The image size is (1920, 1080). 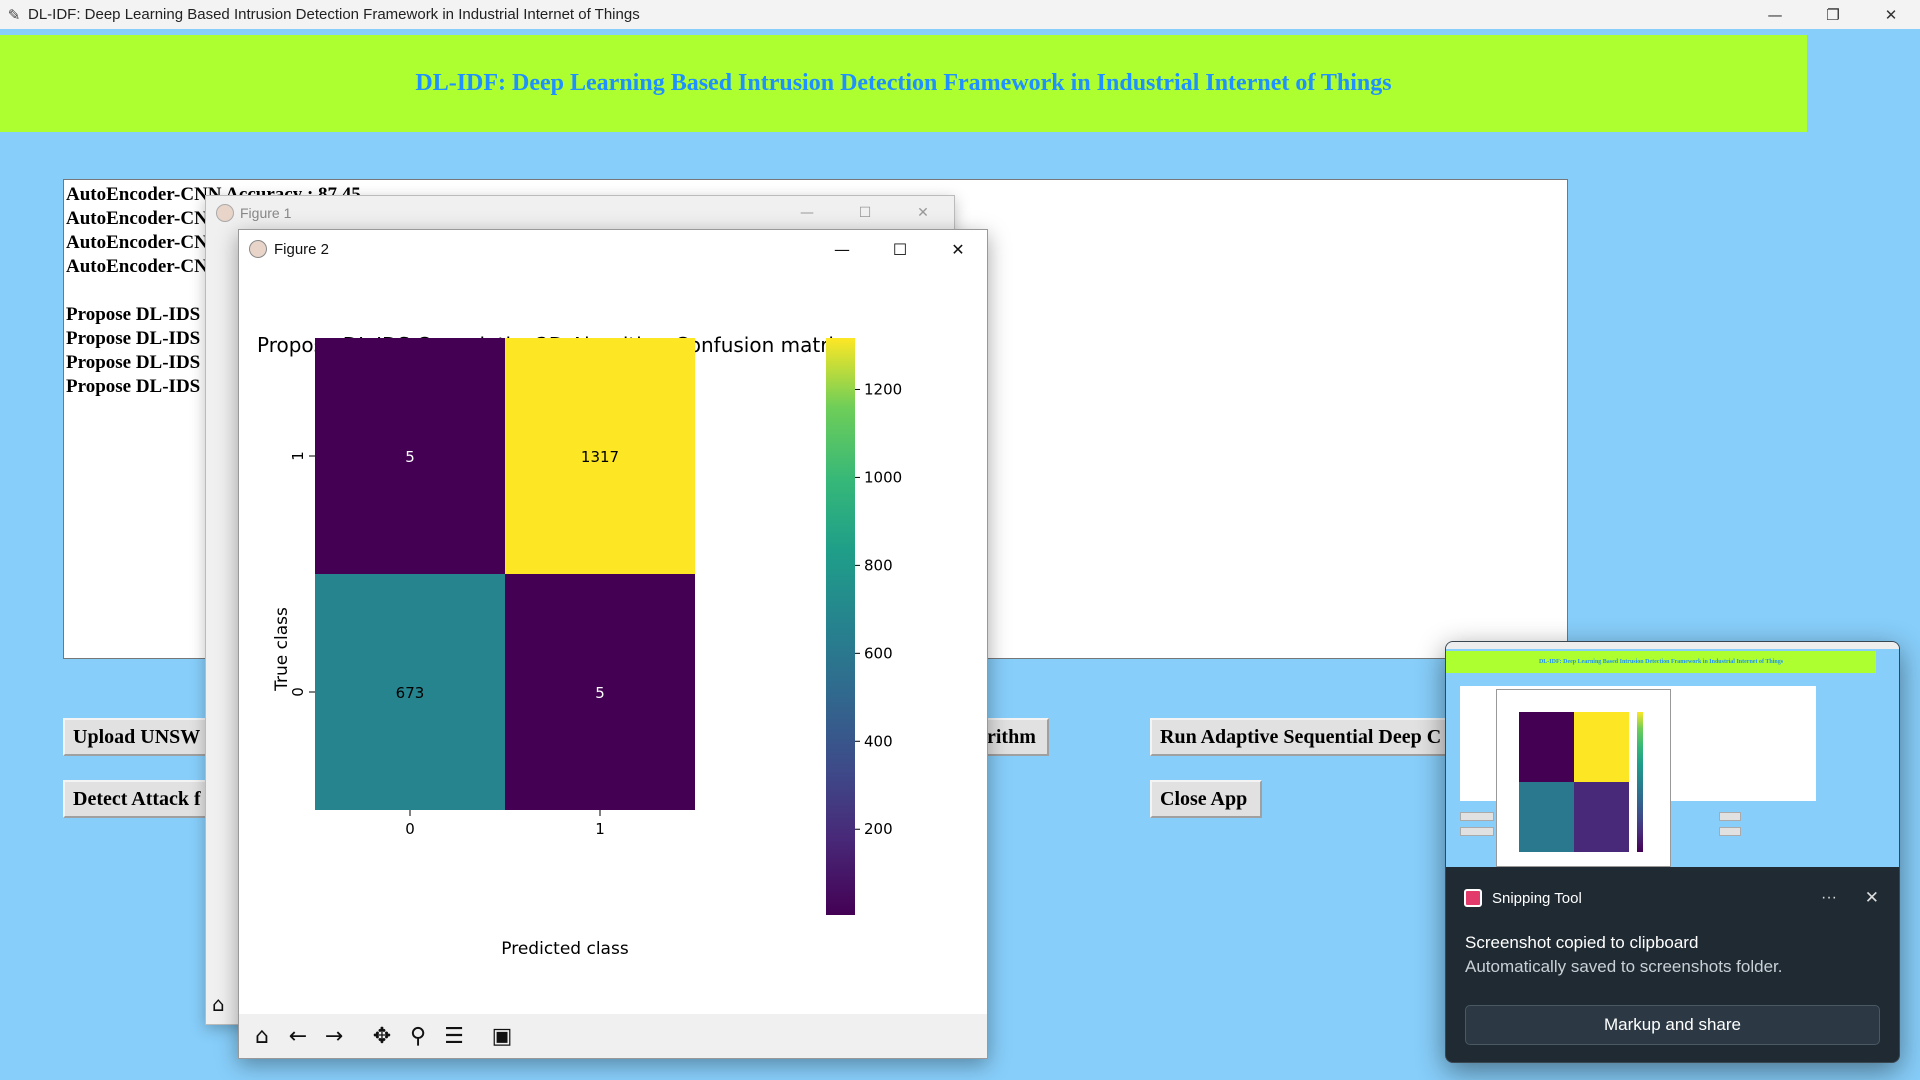 What do you see at coordinates (840, 626) in the screenshot?
I see `colorbar` at bounding box center [840, 626].